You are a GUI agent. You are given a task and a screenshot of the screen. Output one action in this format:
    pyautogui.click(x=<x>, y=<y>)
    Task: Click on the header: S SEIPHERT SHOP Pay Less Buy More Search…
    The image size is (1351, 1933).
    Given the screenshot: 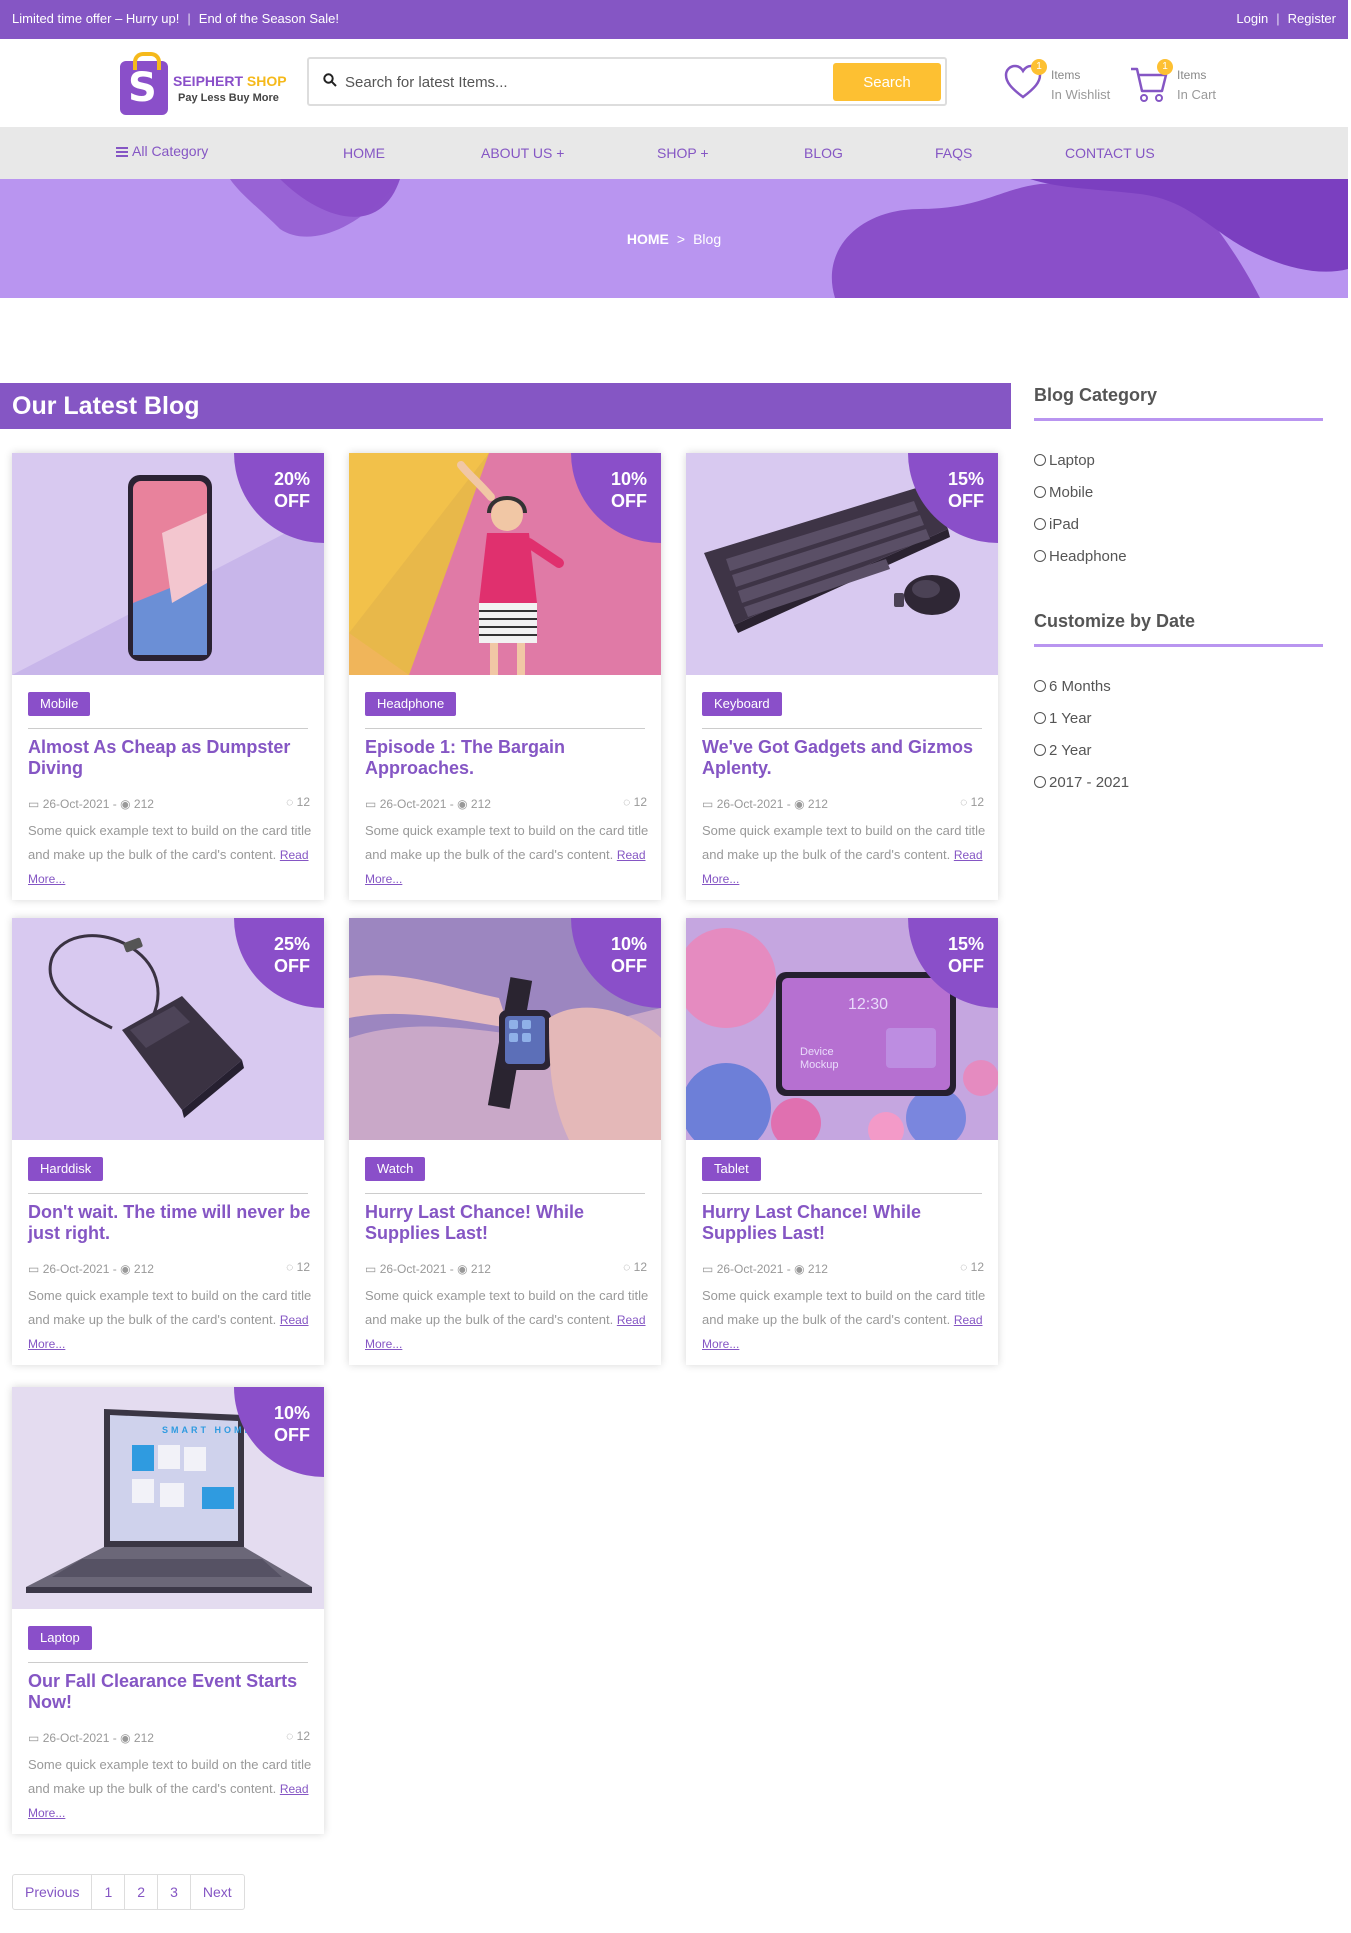 What is the action you would take?
    pyautogui.click(x=674, y=83)
    